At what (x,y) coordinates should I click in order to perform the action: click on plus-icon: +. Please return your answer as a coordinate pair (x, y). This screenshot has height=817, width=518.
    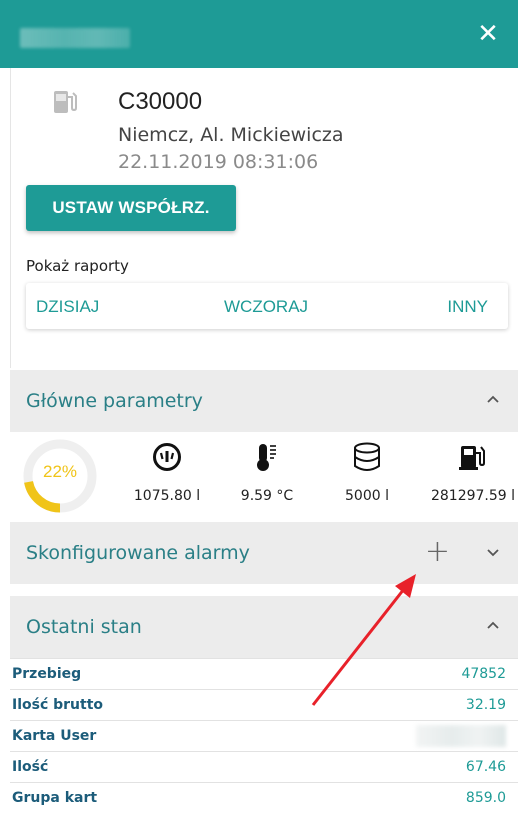
    Looking at the image, I should click on (437, 552).